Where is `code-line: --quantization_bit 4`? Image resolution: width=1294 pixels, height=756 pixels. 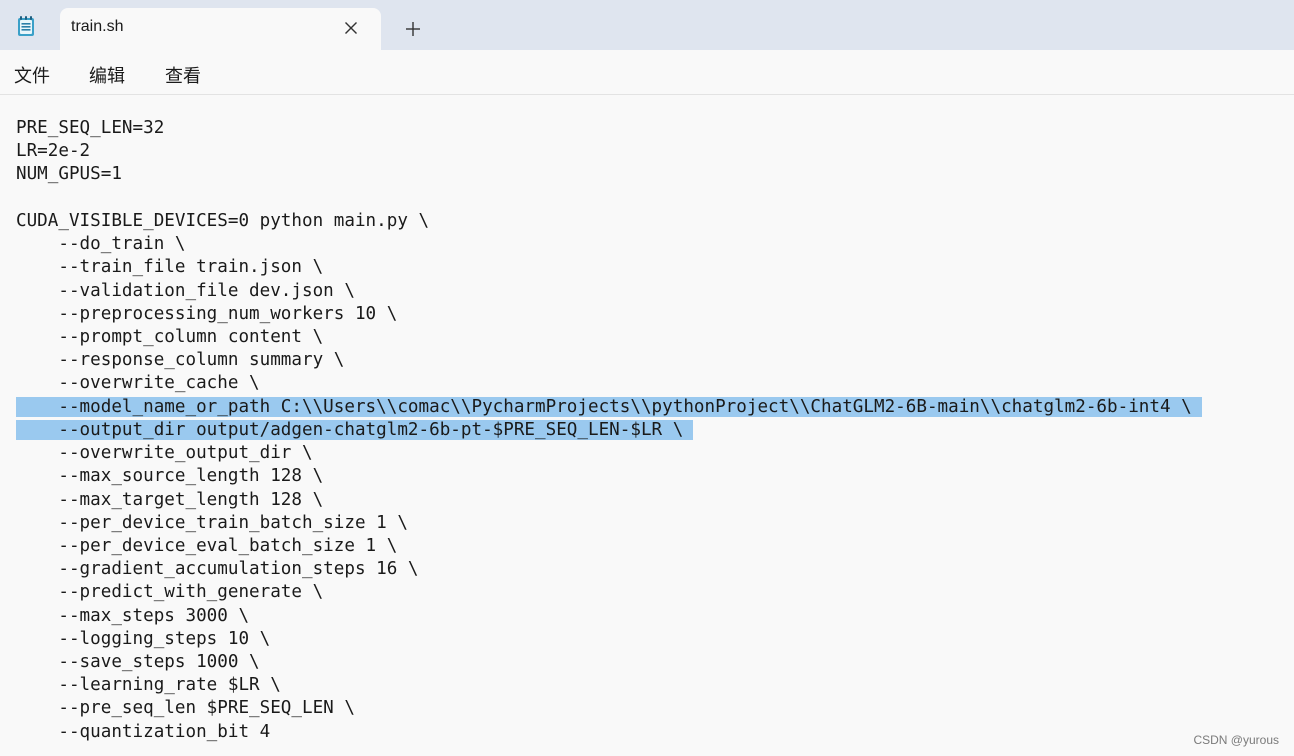
code-line: --quantization_bit 4 is located at coordinates (609, 732).